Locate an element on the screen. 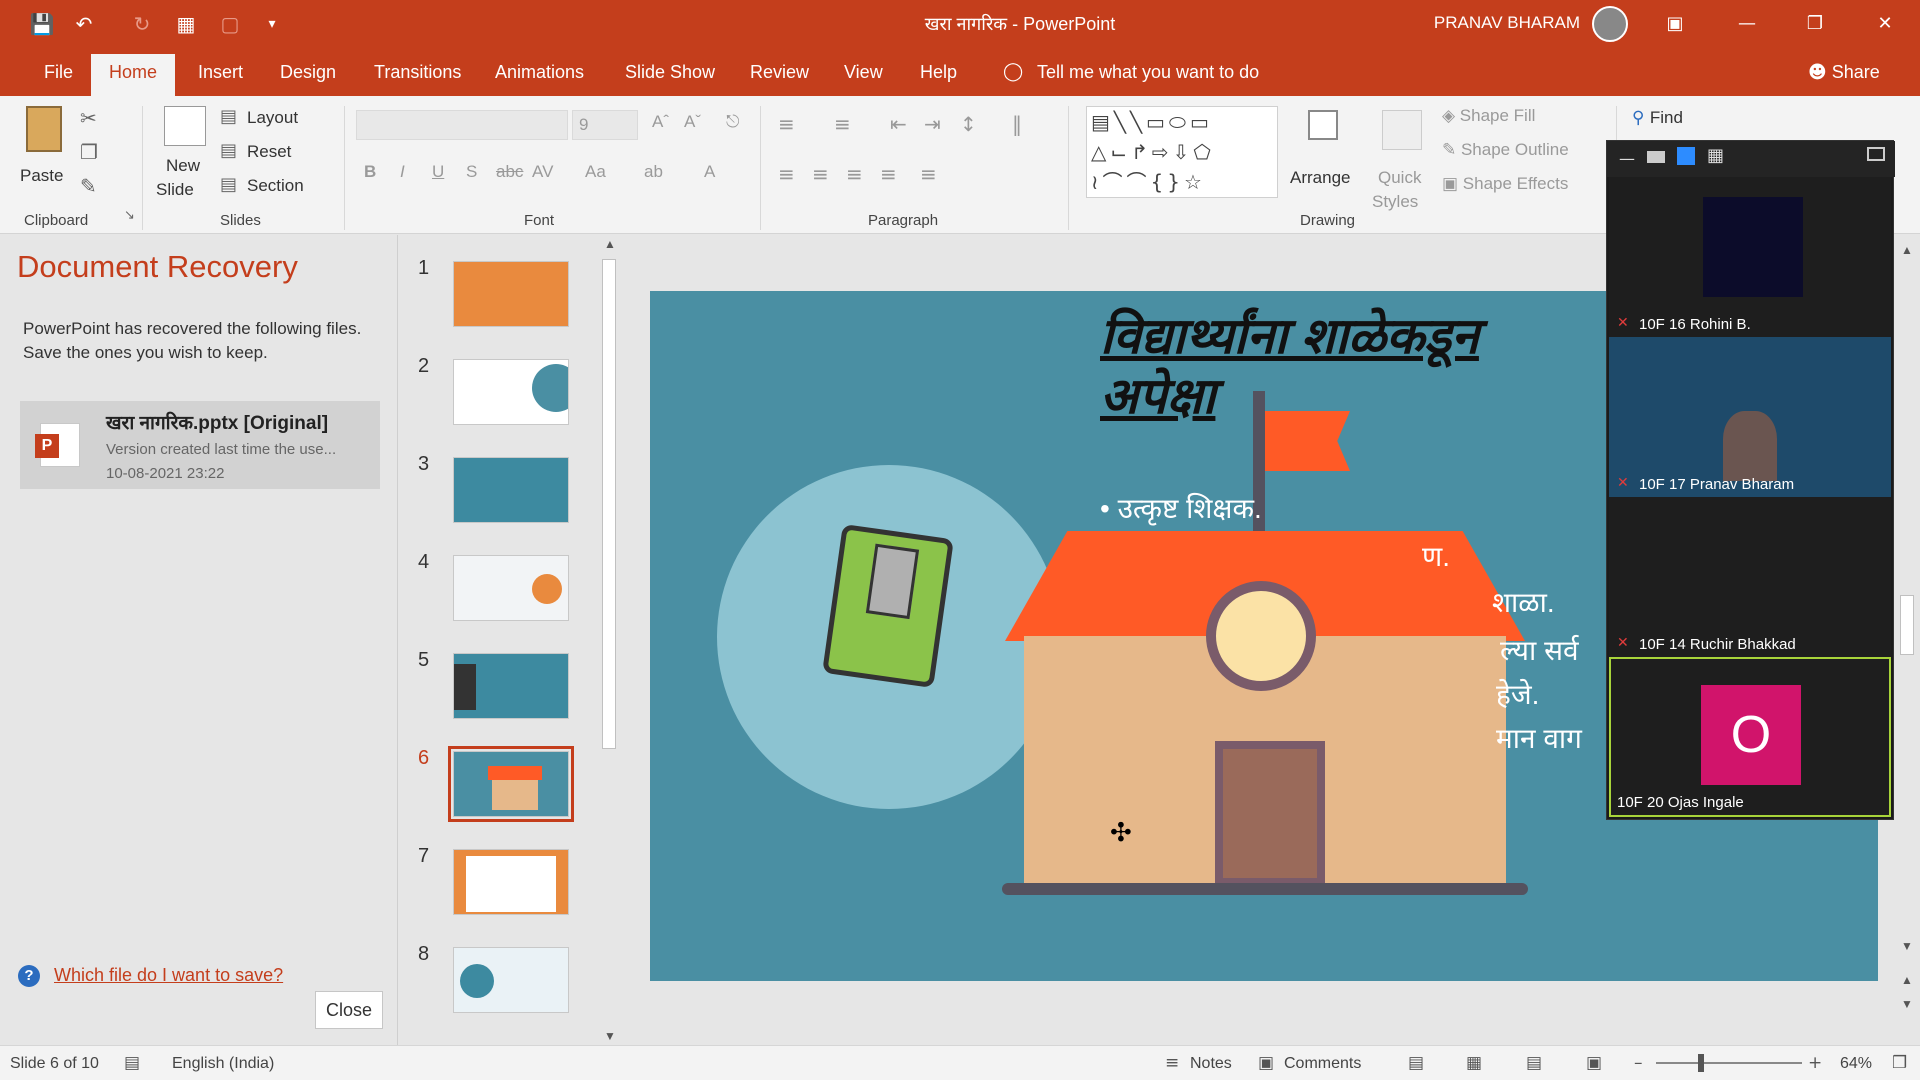  slide-bullet: शाळा. is located at coordinates (1523, 602).